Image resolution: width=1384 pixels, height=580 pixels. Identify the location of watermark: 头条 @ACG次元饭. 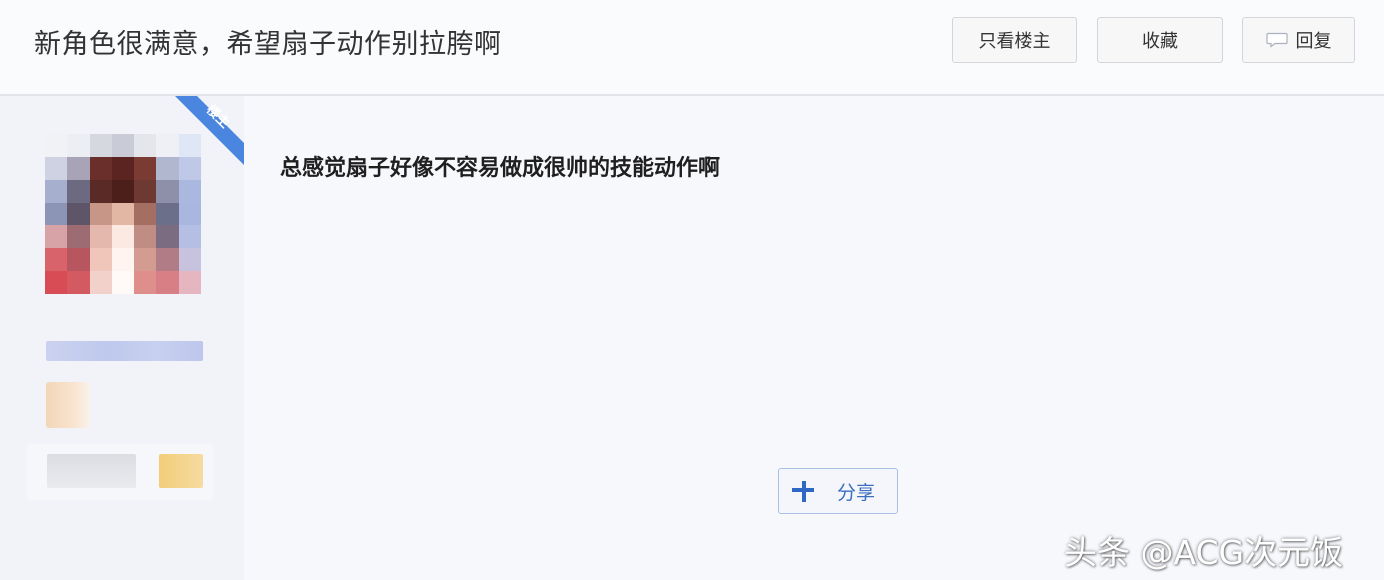
(1204, 552).